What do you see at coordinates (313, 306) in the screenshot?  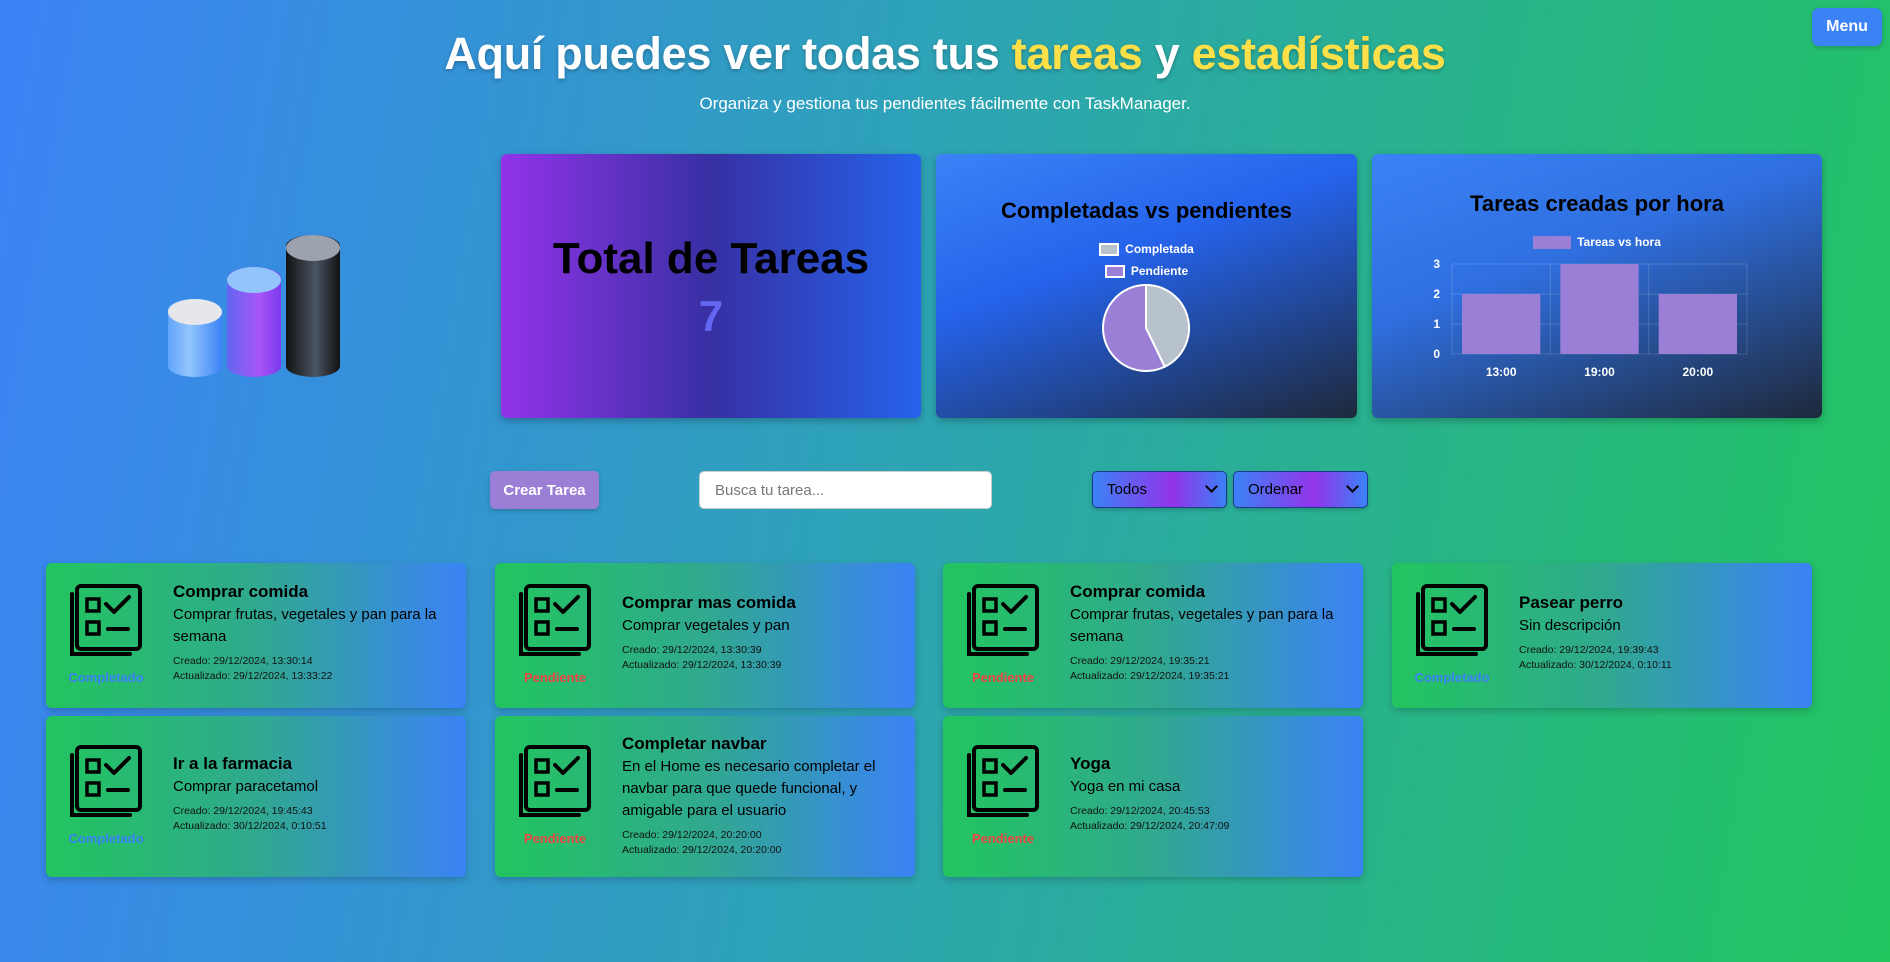 I see `cylinder-large` at bounding box center [313, 306].